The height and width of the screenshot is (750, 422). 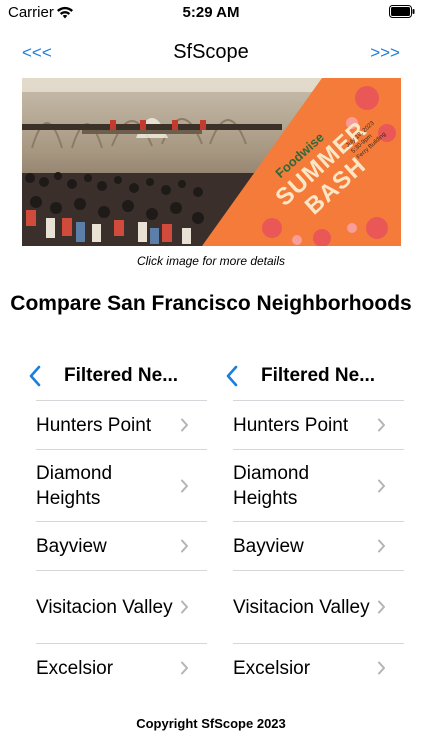 I want to click on status-time: 5:29 AM, so click(x=211, y=12).